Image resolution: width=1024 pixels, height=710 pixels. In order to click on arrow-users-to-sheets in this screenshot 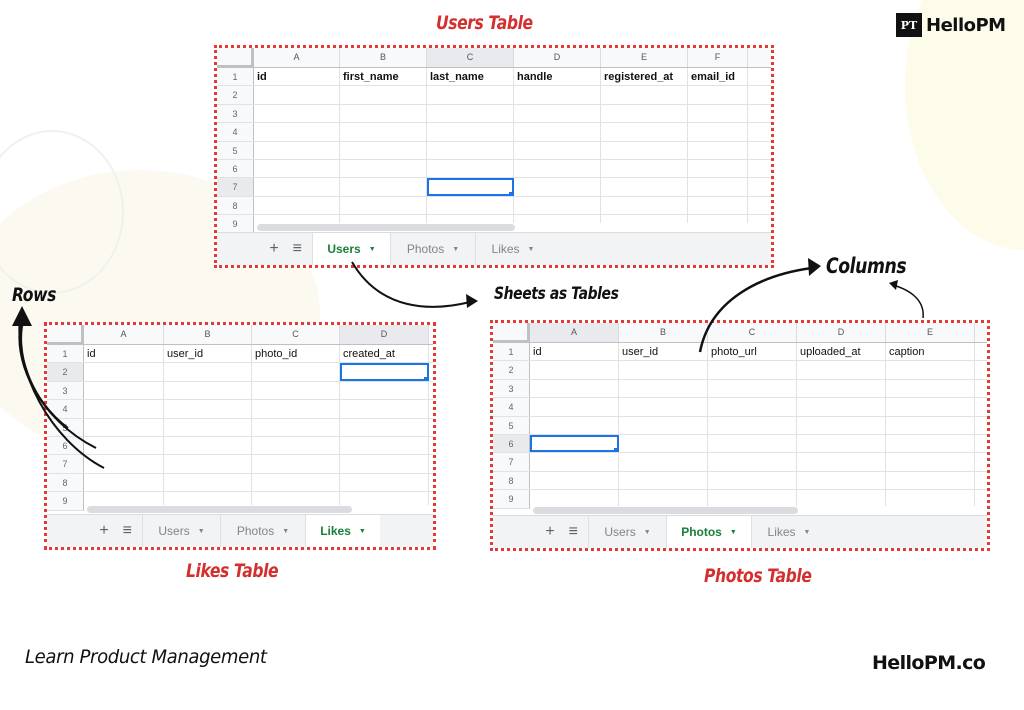, I will do `click(411, 284)`.